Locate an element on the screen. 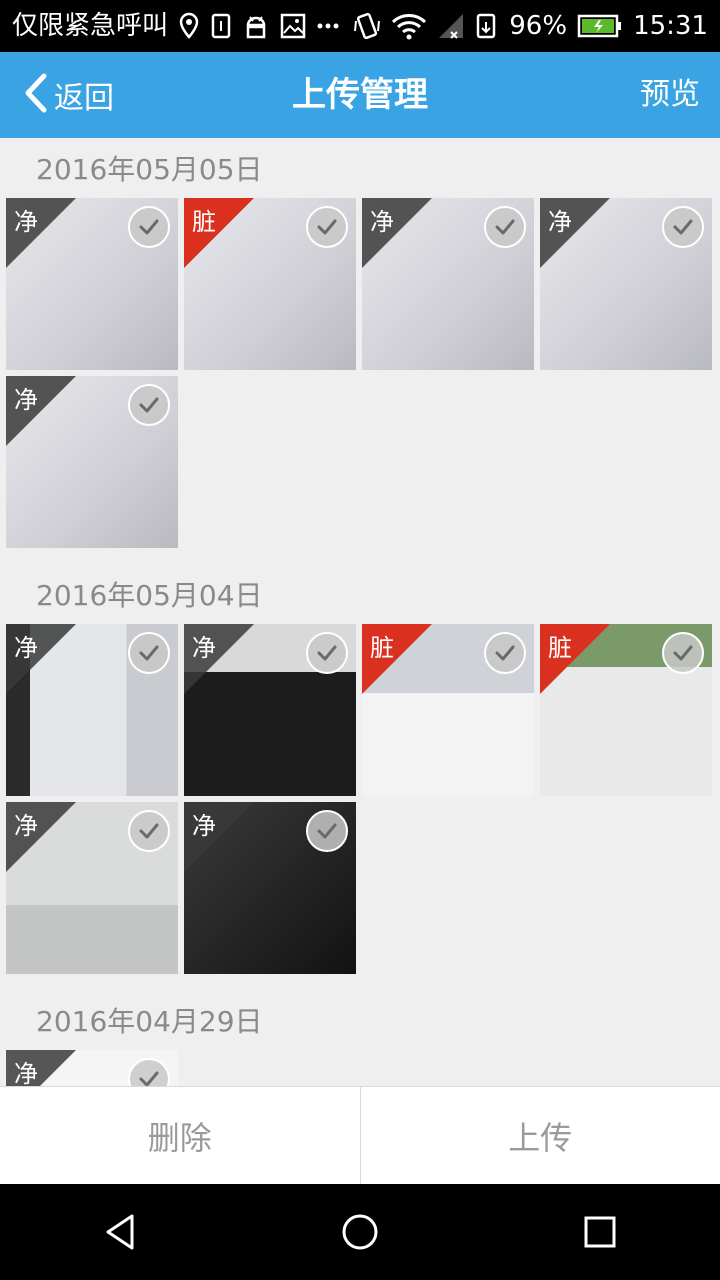 The width and height of the screenshot is (720, 1280). image-icon is located at coordinates (293, 26).